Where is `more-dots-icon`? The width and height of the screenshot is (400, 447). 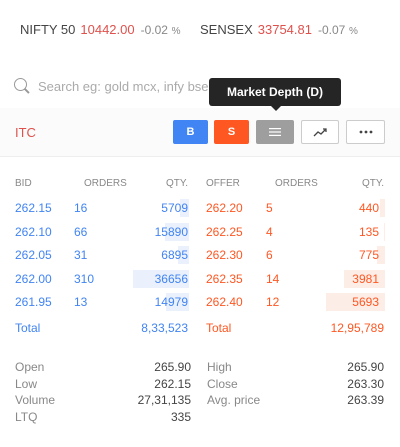
more-dots-icon is located at coordinates (365, 132).